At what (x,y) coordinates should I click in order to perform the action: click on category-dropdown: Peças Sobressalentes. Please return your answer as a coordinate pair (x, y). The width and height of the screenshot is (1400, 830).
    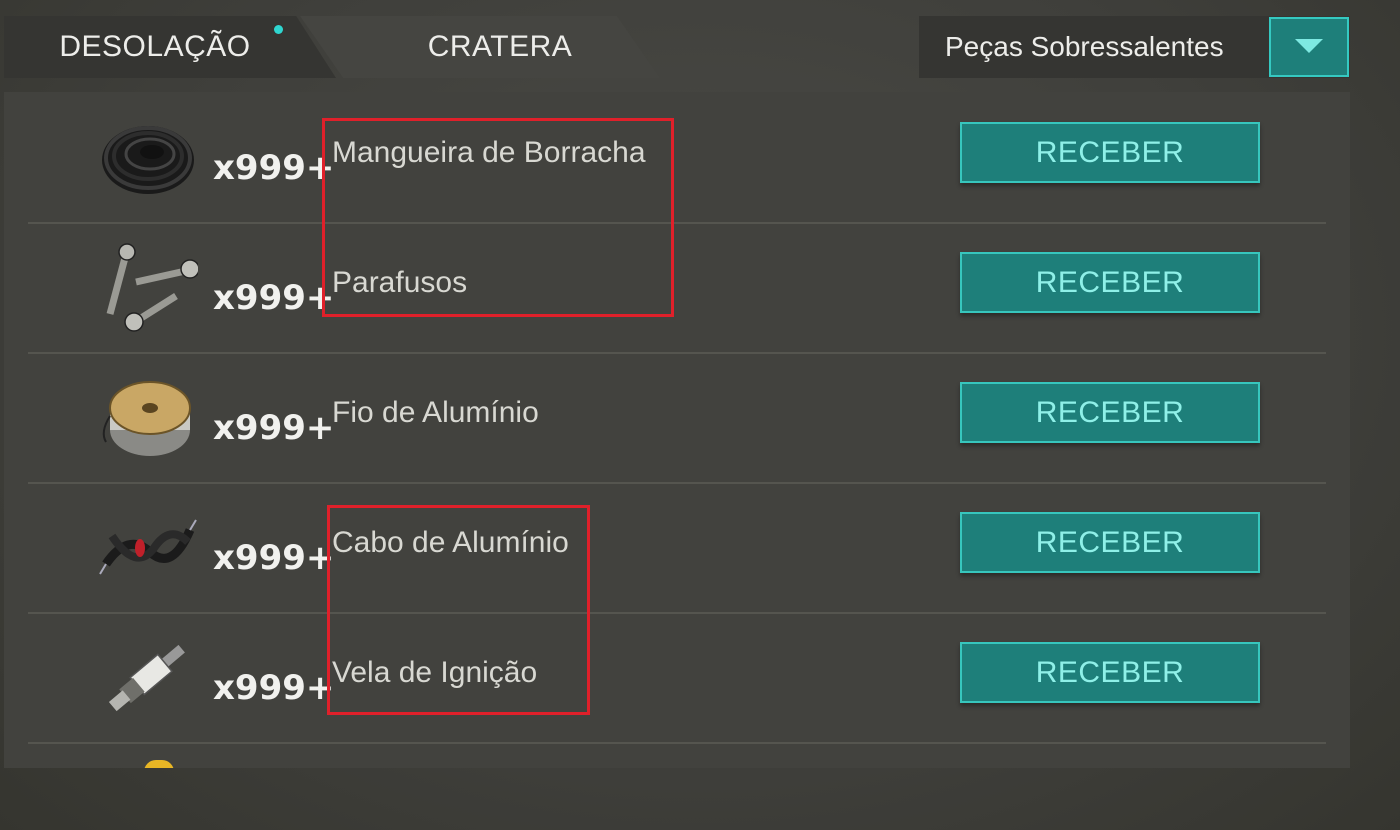
    Looking at the image, I should click on (1134, 47).